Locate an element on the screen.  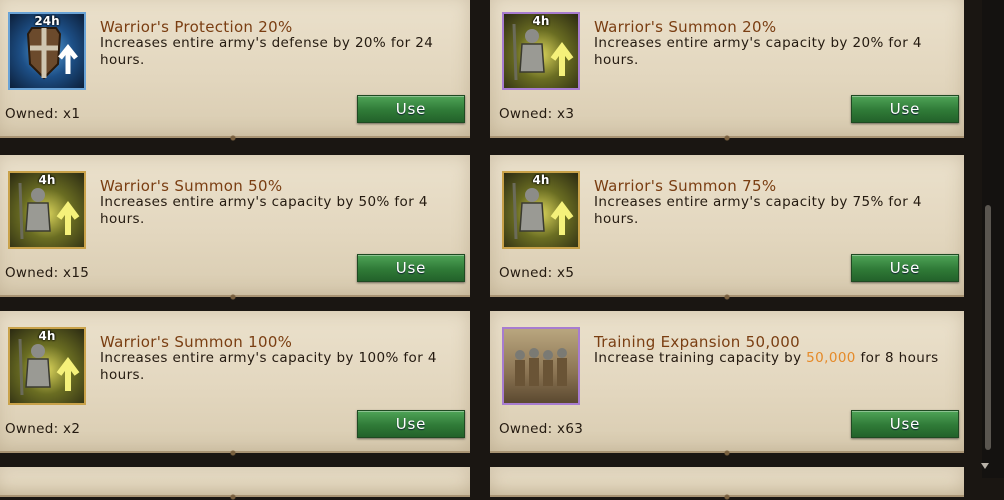
highlight-value: 50,000 is located at coordinates (831, 358).